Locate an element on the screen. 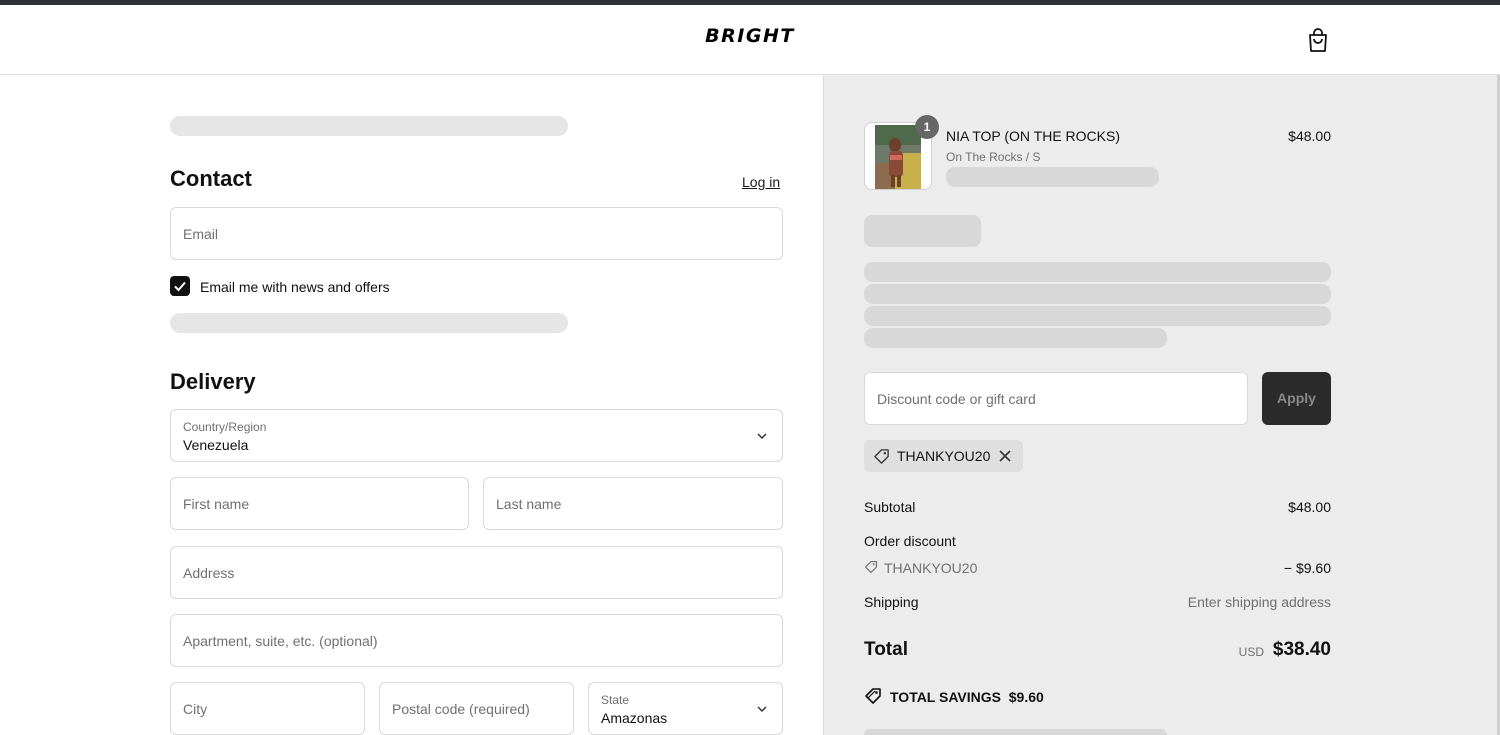 Image resolution: width=1500 pixels, height=735 pixels. country-select: Country/Region Venezuela is located at coordinates (476, 435).